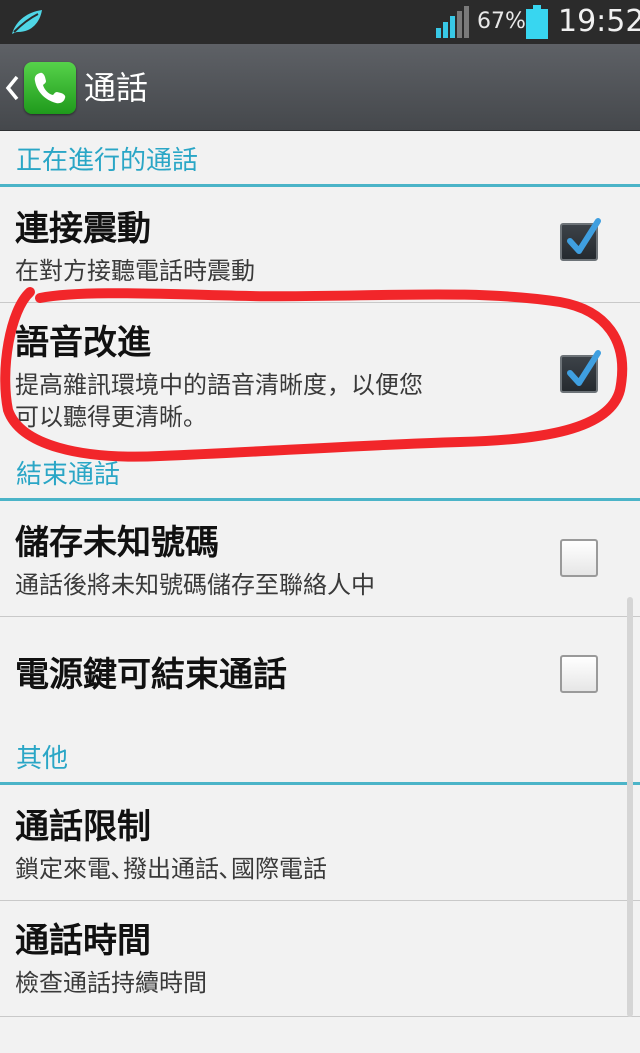 The image size is (640, 1053). I want to click on back-chevron-icon, so click(12, 88).